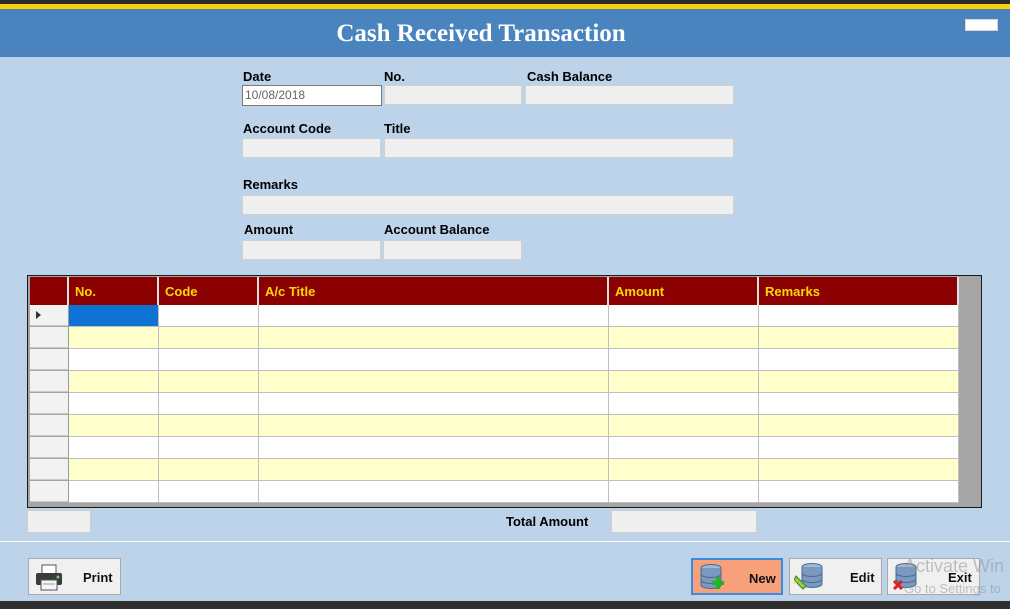  I want to click on database-add-icon, so click(712, 576).